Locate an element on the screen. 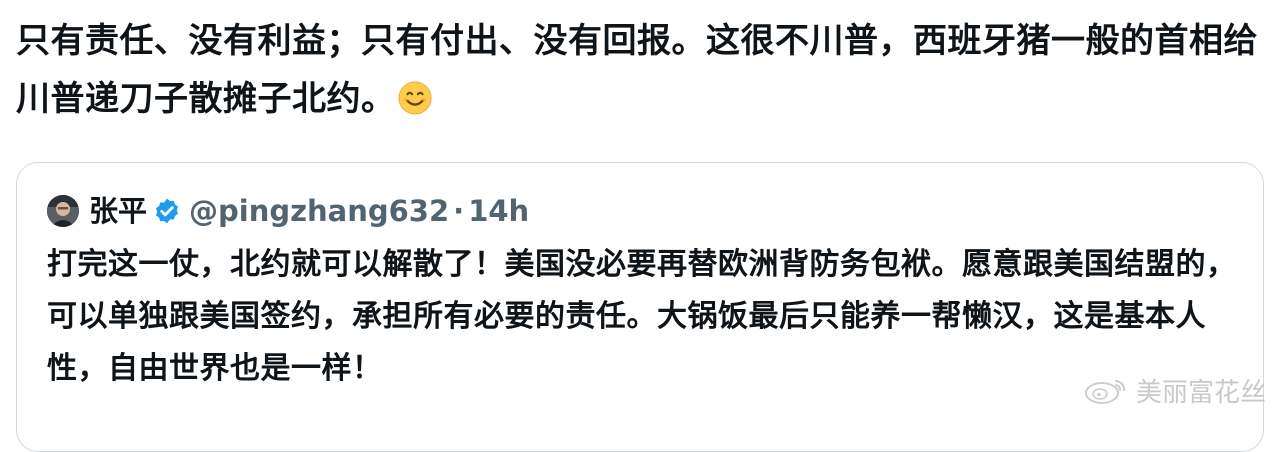 The height and width of the screenshot is (452, 1280). avatar-image is located at coordinates (63, 211).